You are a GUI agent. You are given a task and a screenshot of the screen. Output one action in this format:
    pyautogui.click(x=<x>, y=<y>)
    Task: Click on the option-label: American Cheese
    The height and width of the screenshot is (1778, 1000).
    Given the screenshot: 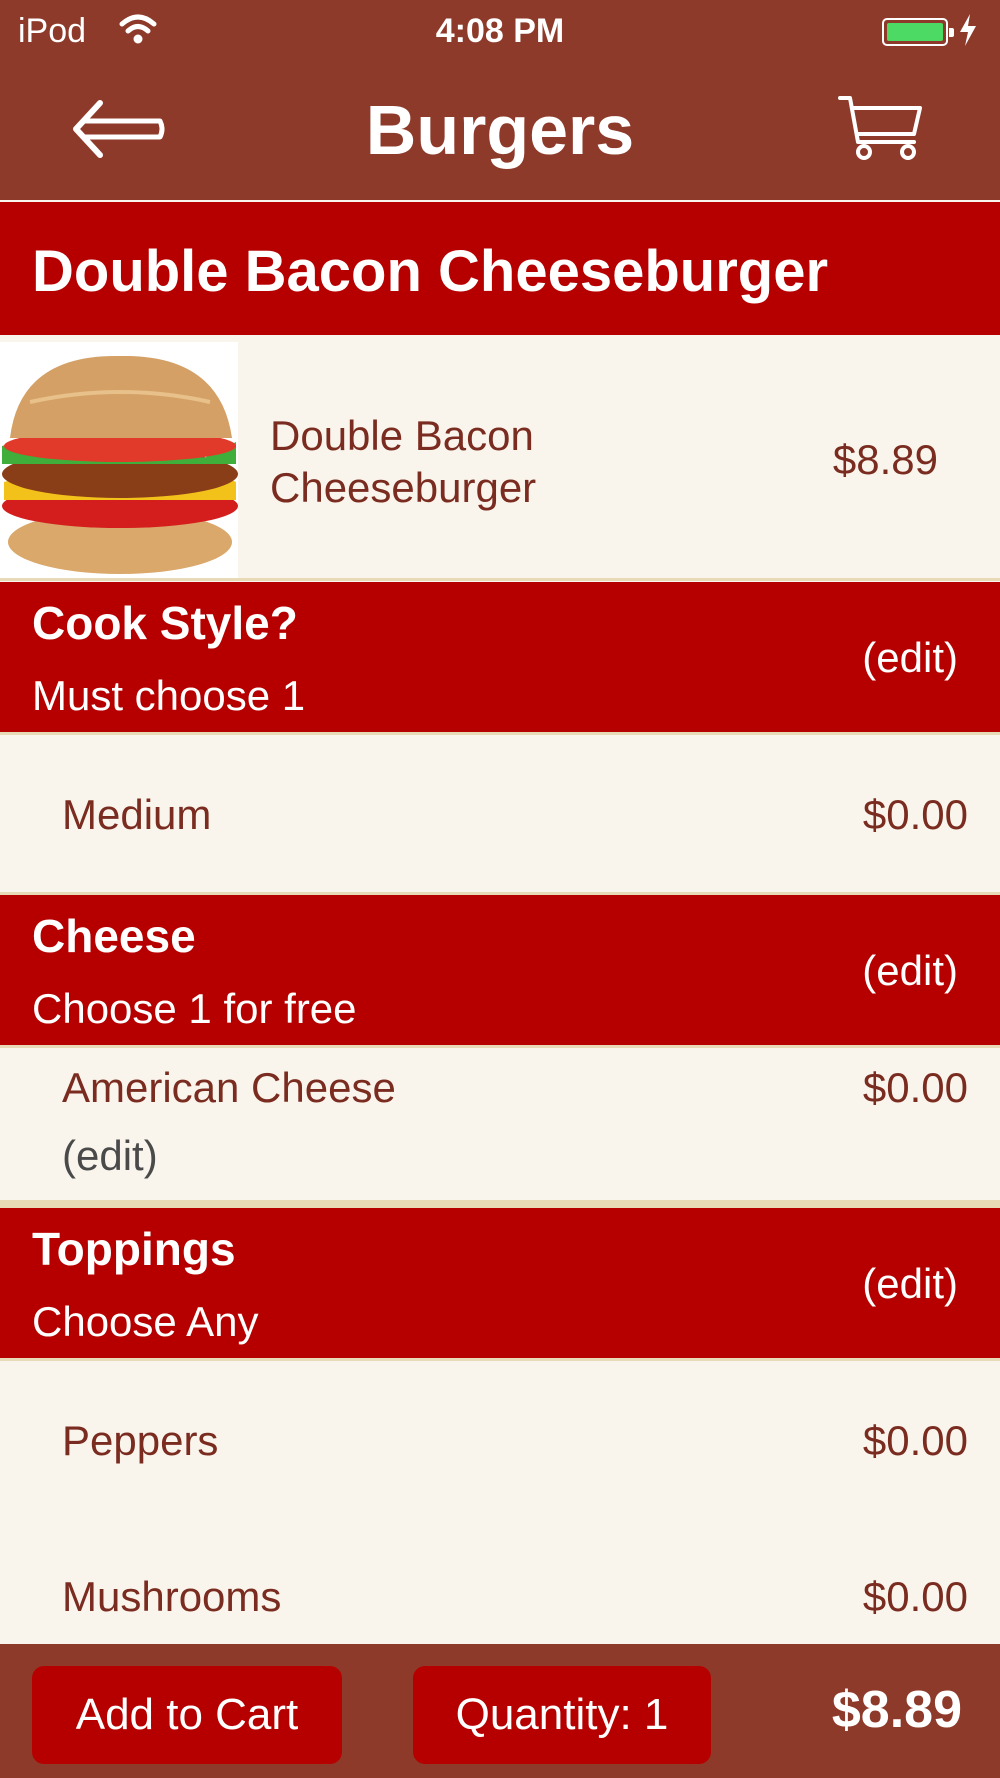 What is the action you would take?
    pyautogui.click(x=229, y=1087)
    